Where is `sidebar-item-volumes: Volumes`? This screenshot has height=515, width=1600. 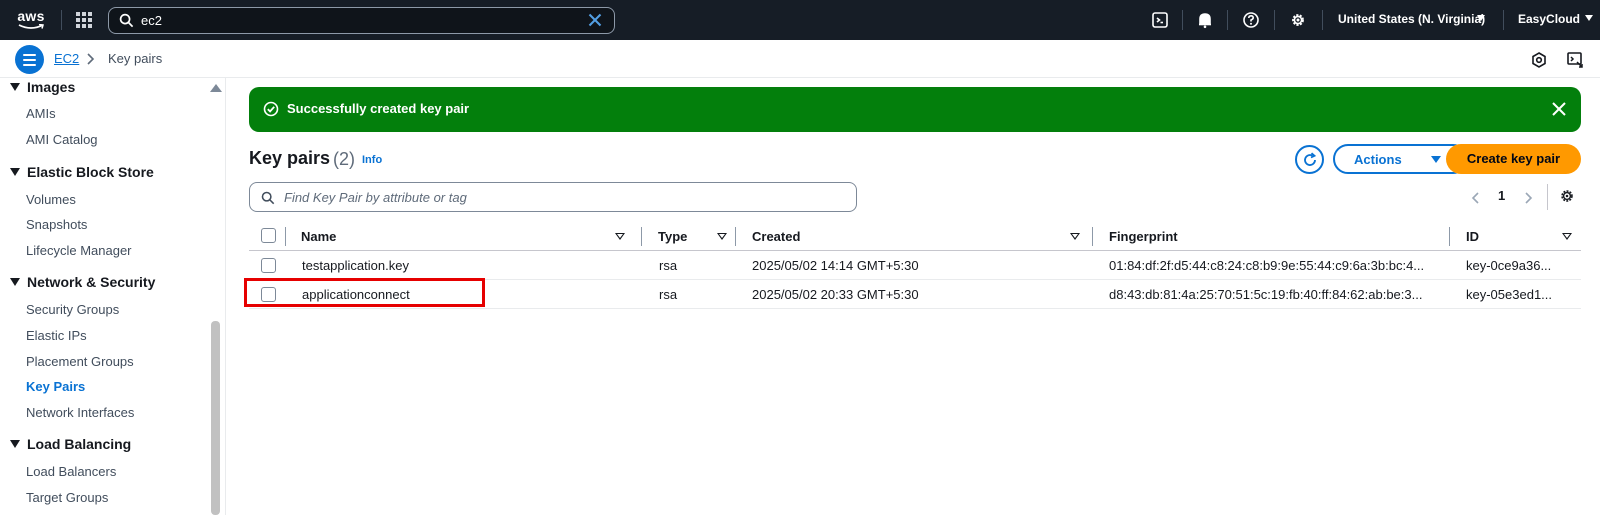
sidebar-item-volumes: Volumes is located at coordinates (51, 199).